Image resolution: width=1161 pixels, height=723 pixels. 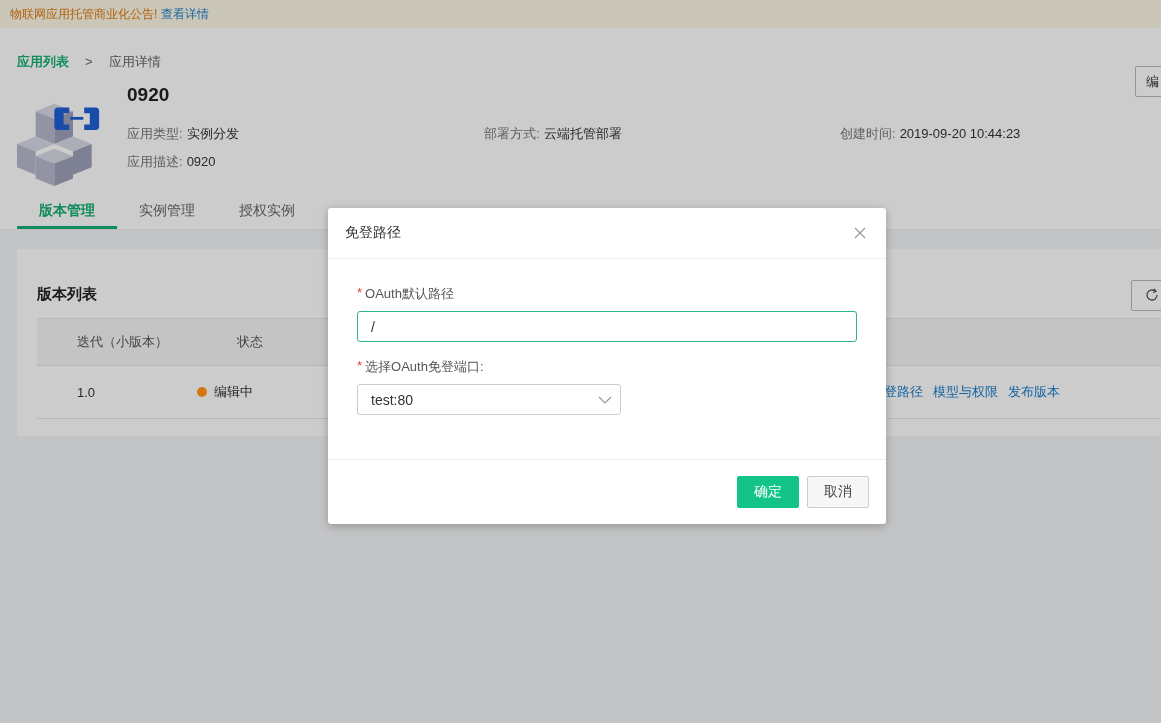 I want to click on table-cell-text: 1.0, so click(x=86, y=392).